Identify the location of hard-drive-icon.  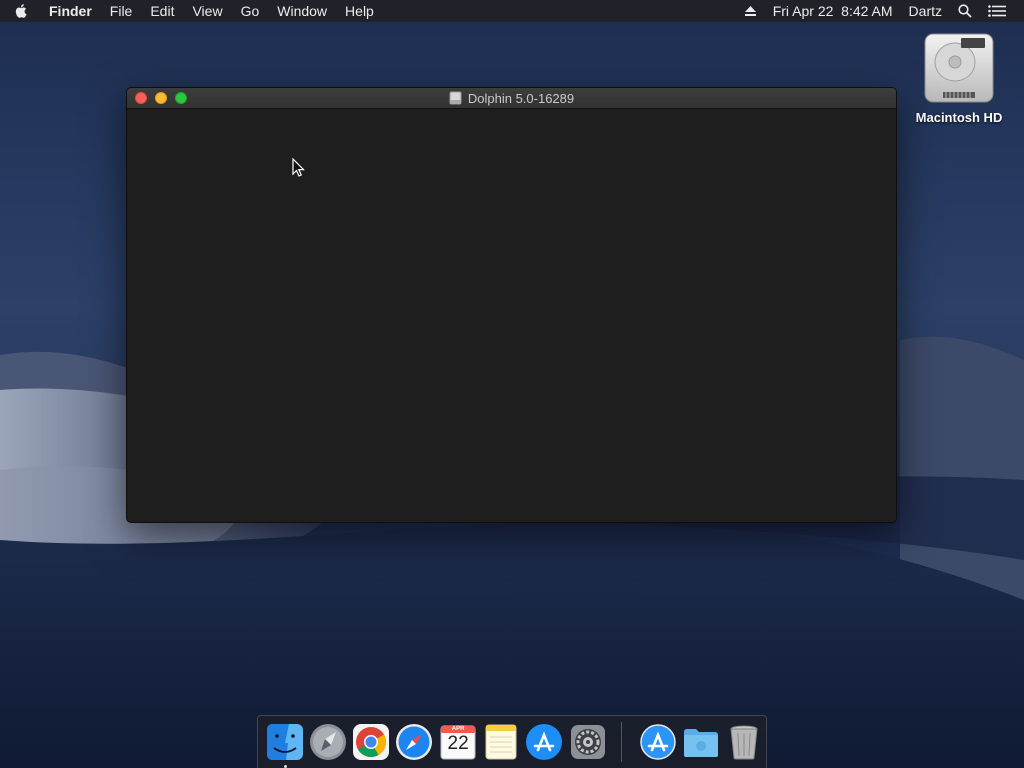
(959, 68).